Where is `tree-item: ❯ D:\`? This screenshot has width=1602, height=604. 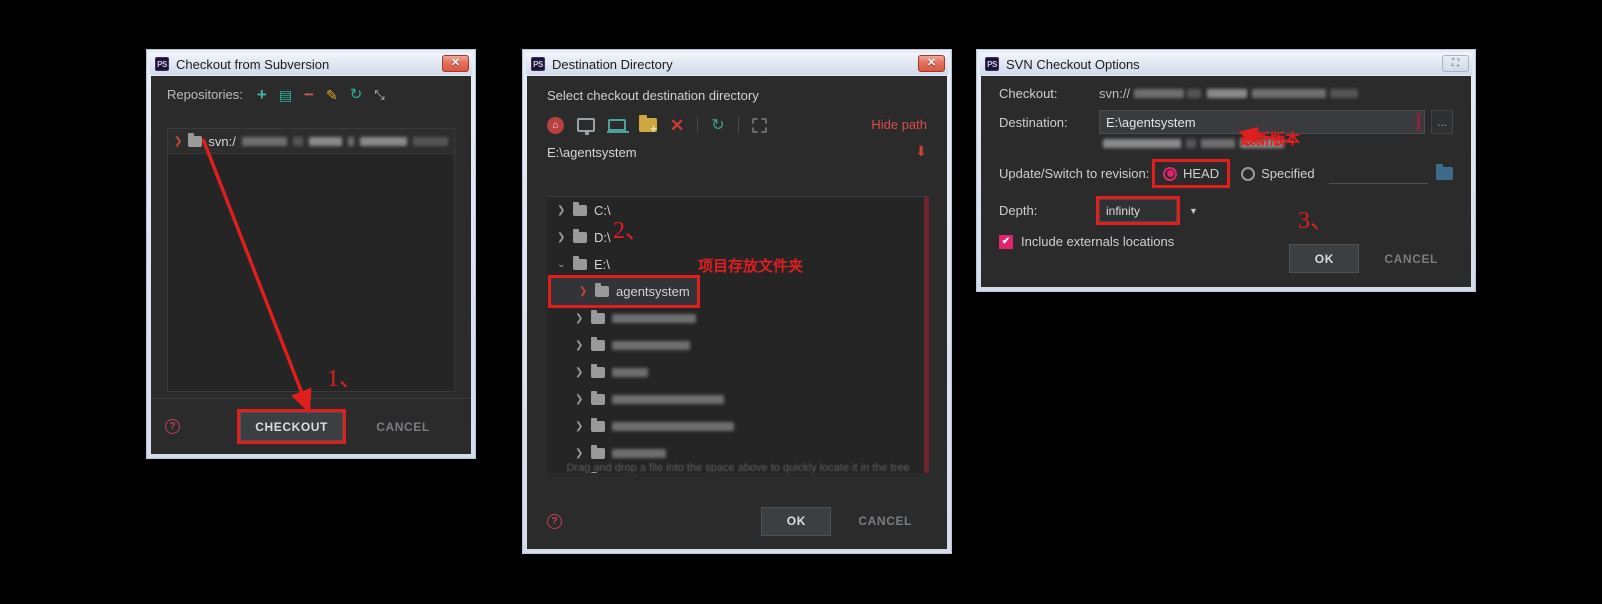
tree-item: ❯ D:\ is located at coordinates (738, 237).